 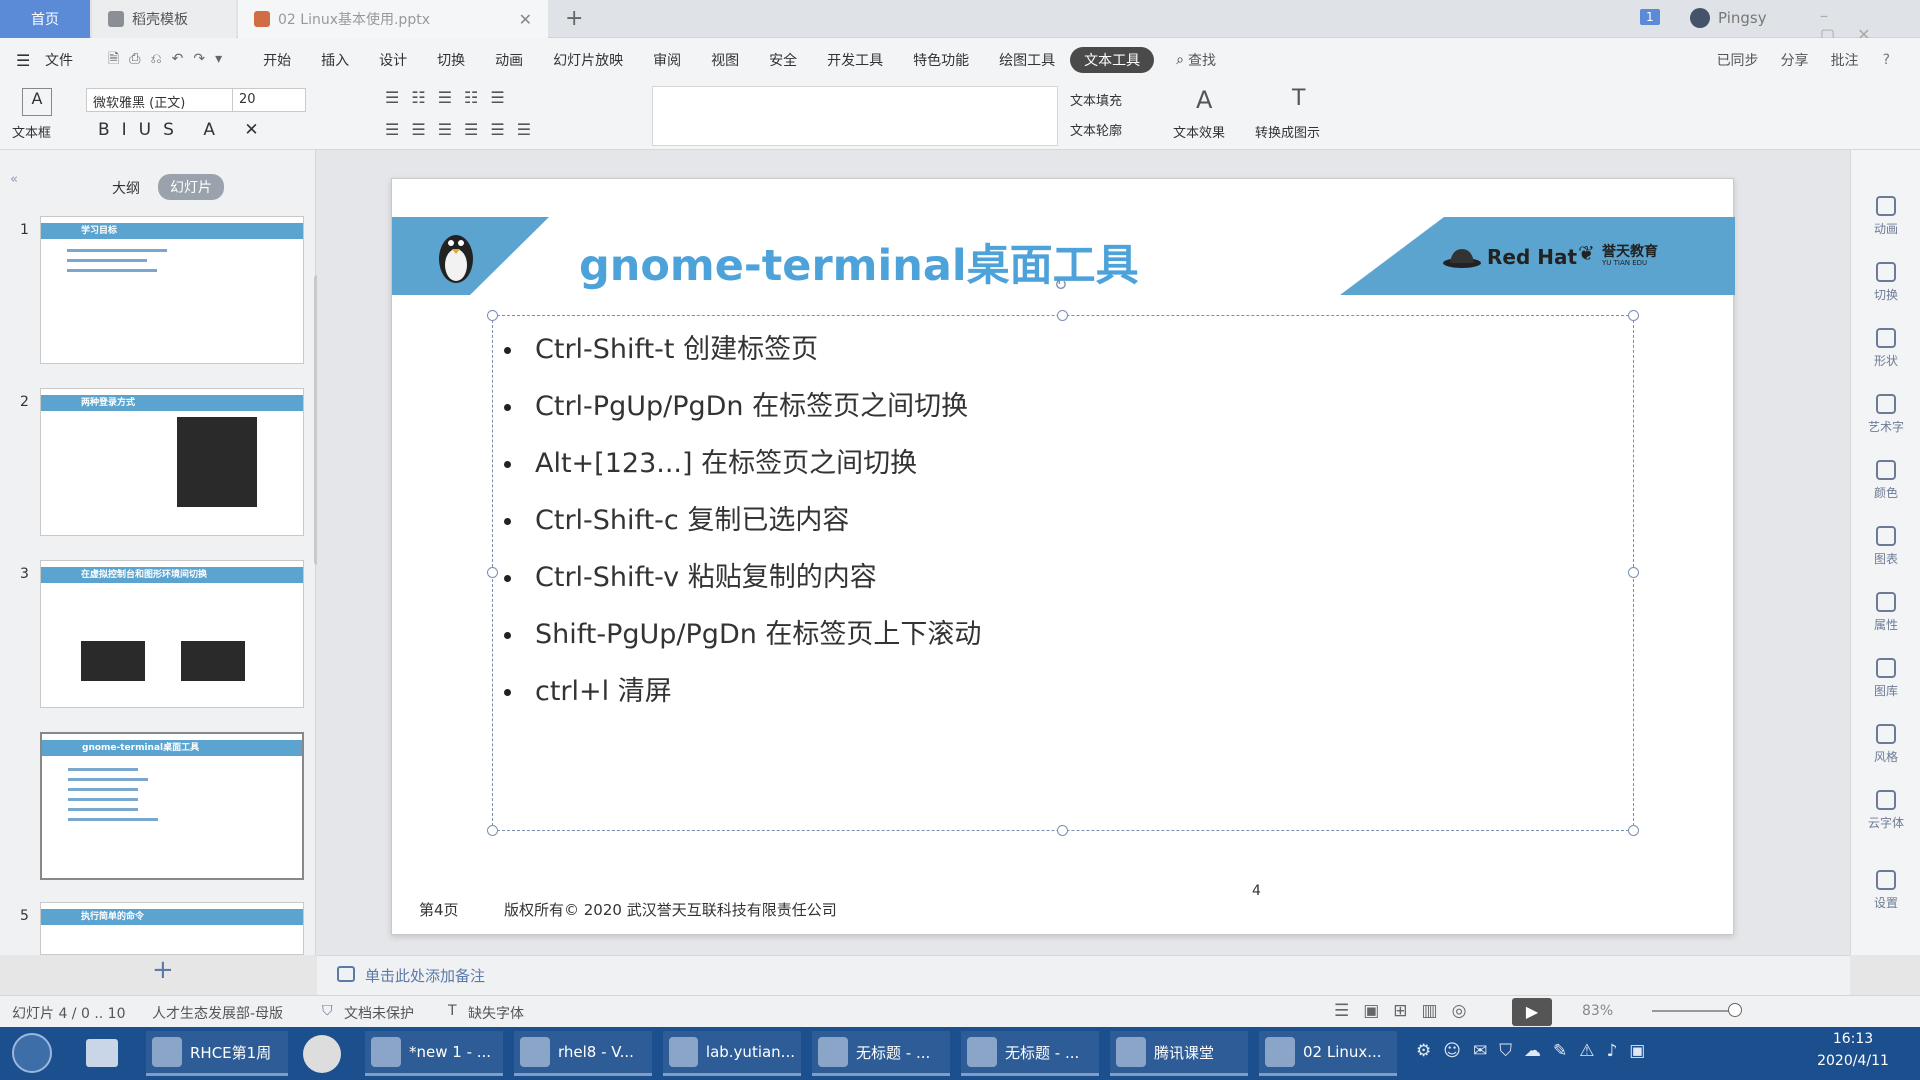 What do you see at coordinates (588, 688) in the screenshot?
I see `bullet-item: ctrl+l 清屏` at bounding box center [588, 688].